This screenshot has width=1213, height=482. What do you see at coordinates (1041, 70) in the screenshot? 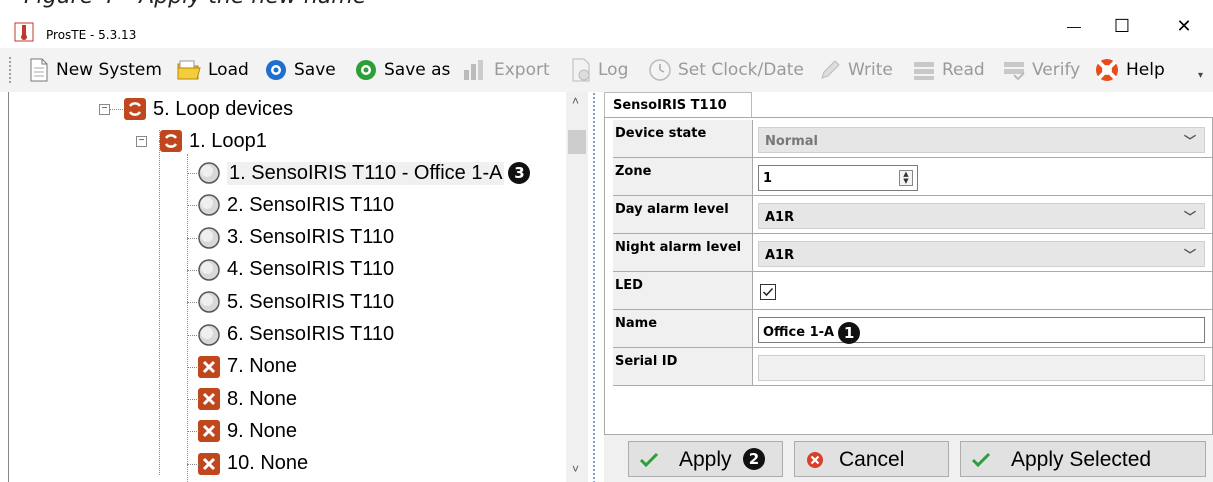
I see `verify-button: Verify` at bounding box center [1041, 70].